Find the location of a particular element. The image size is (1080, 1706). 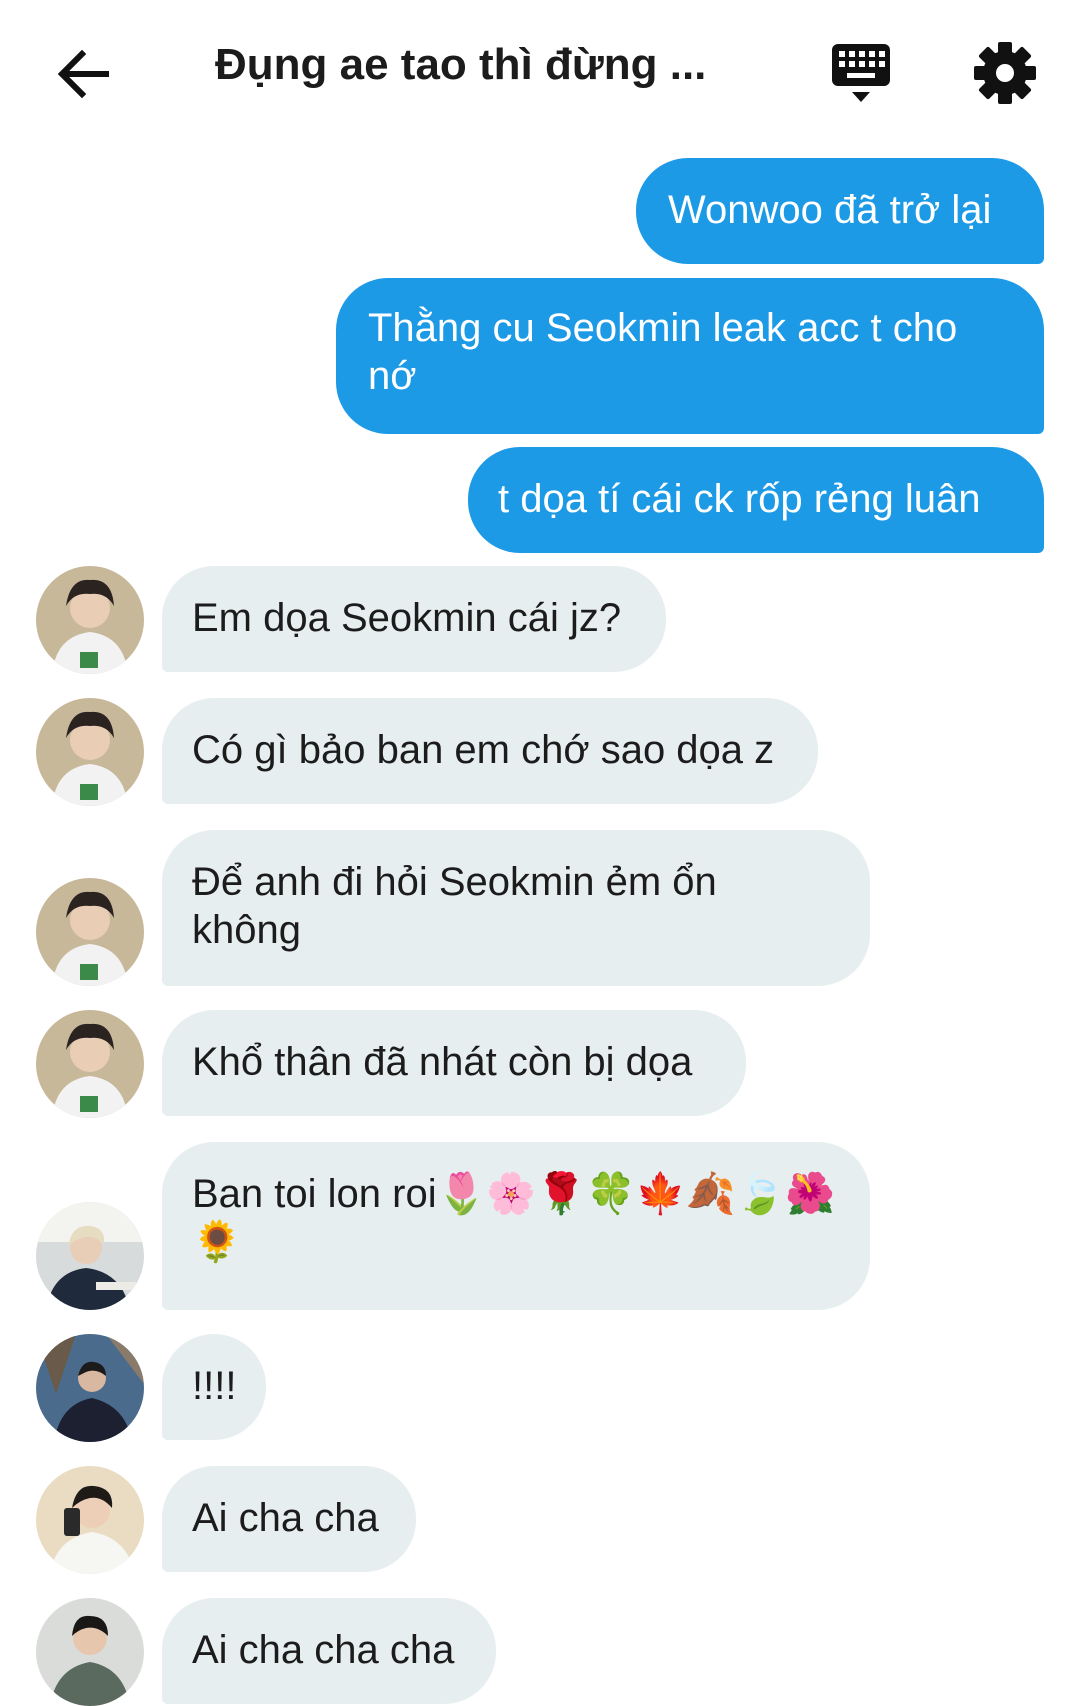

incoming-message-bubble: Để anh đi hỏi Seokmin ẻm ổn không is located at coordinates (516, 908).